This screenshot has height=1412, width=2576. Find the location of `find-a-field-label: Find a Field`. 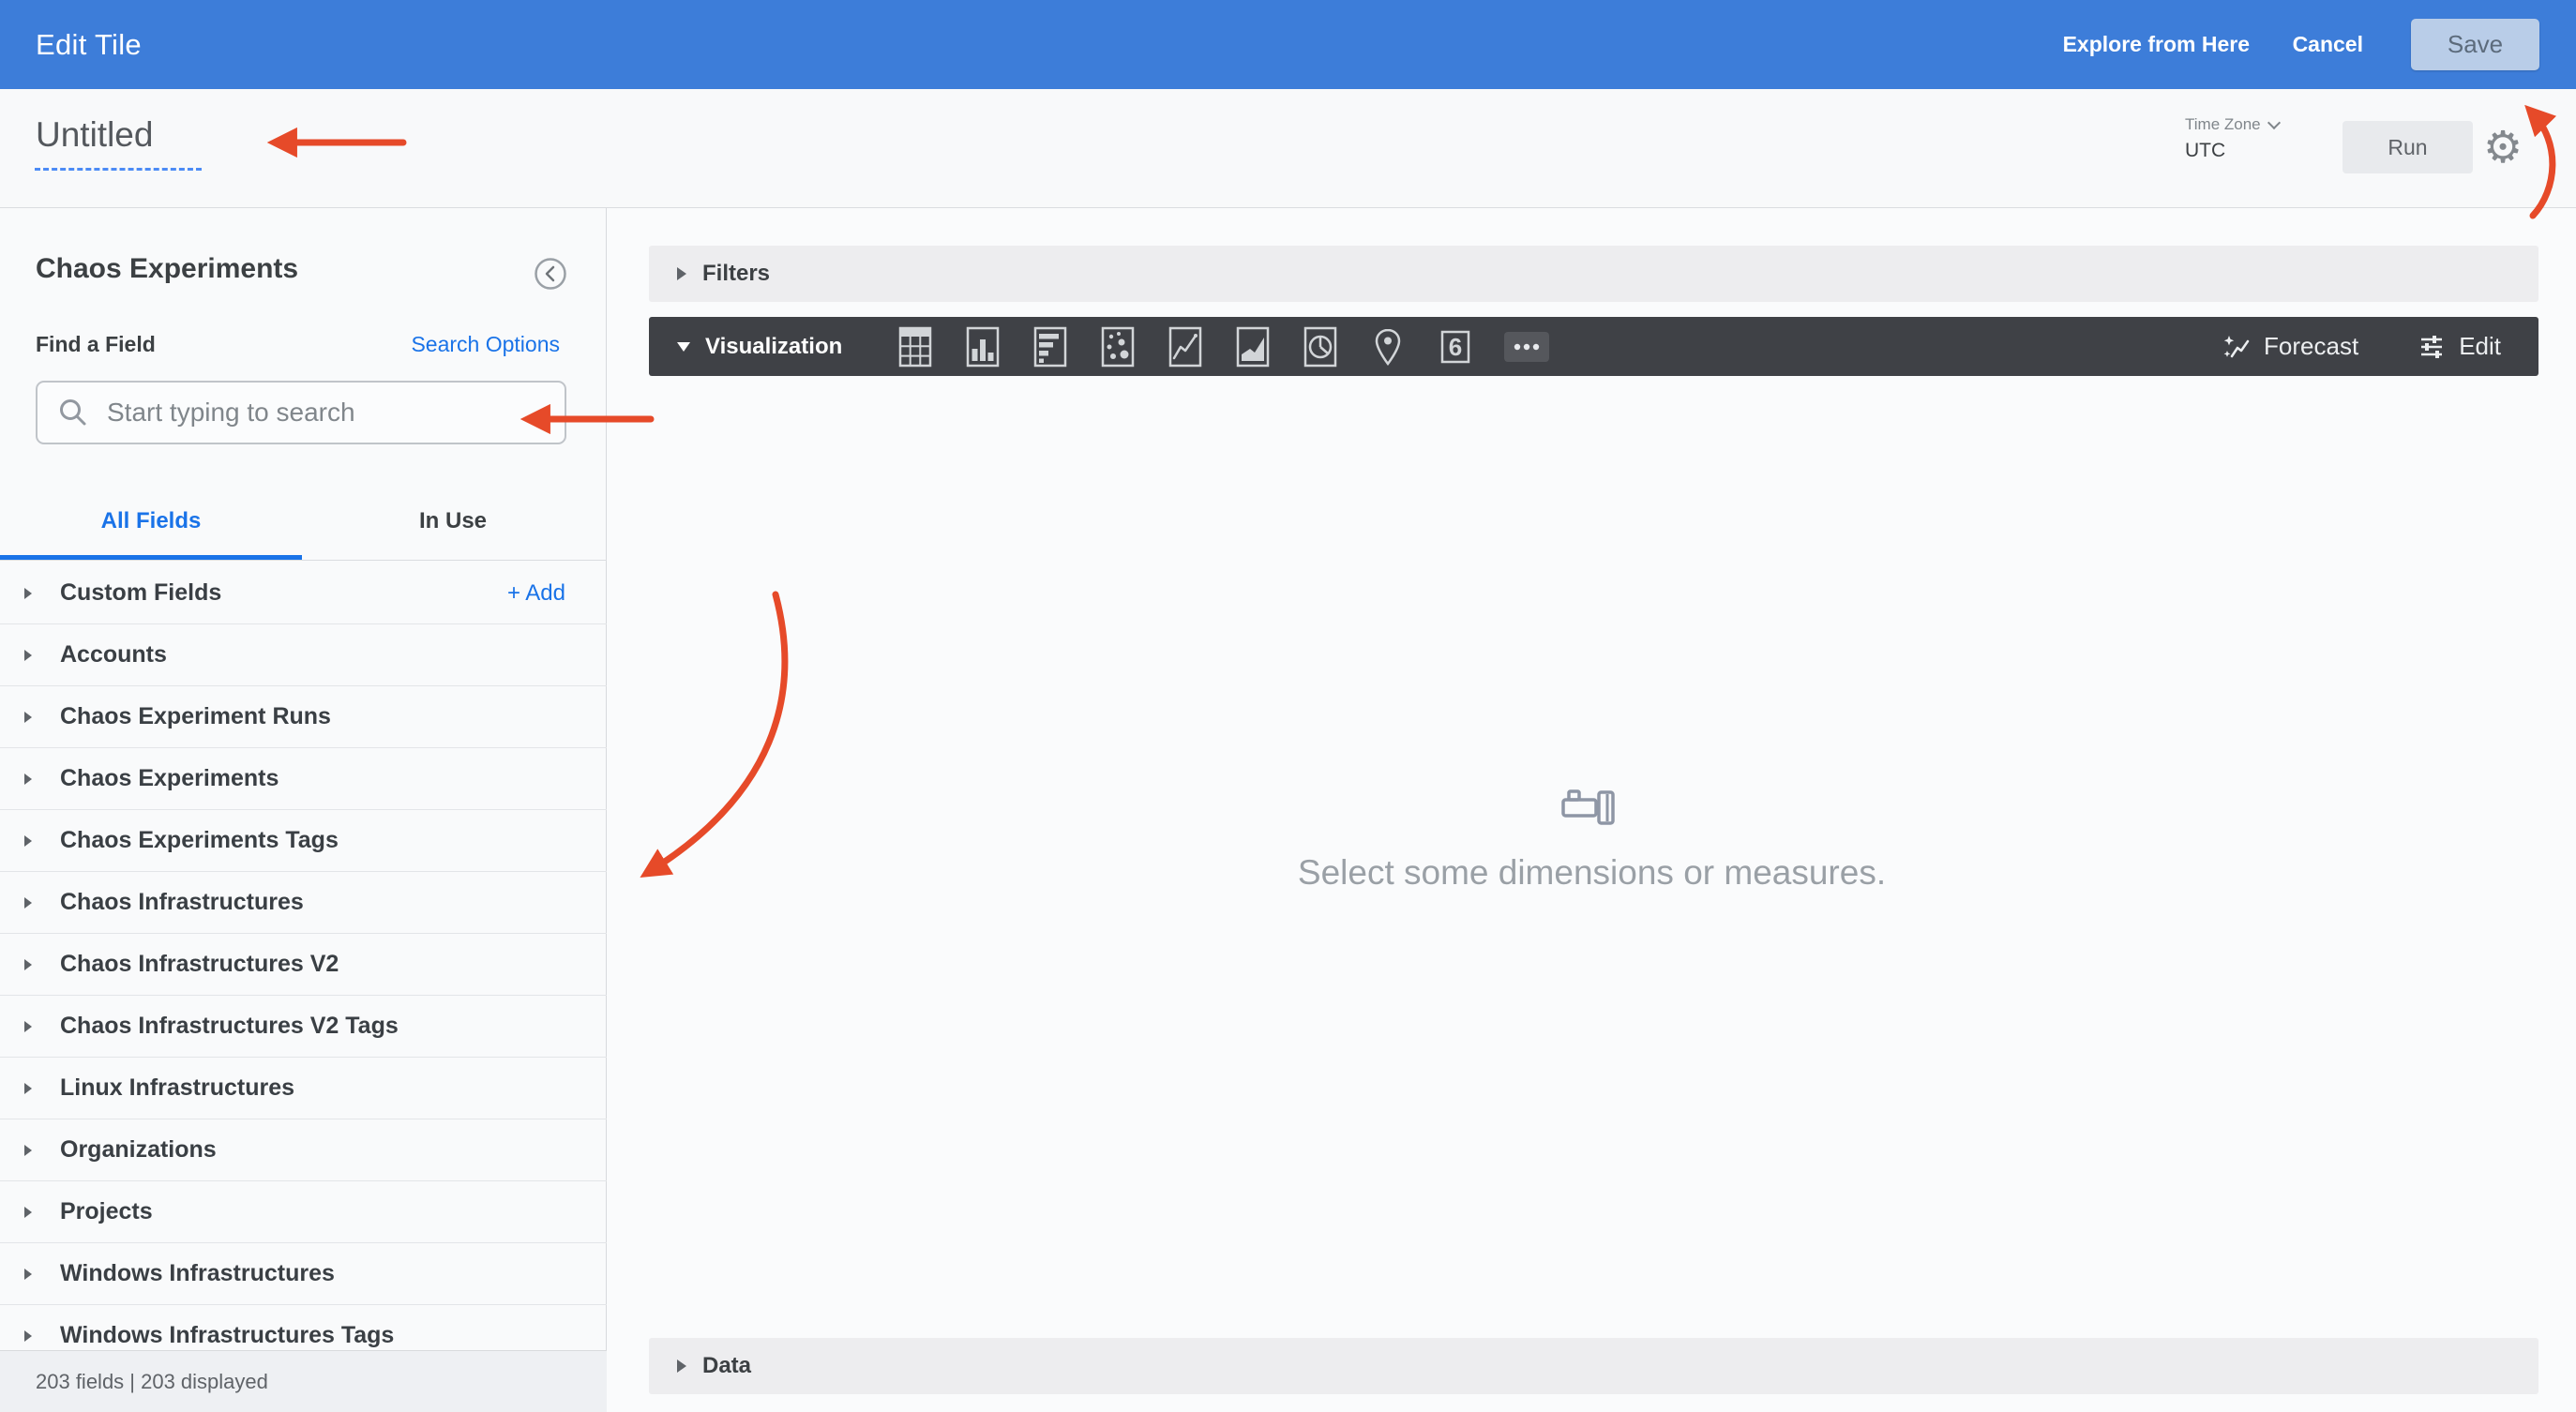

find-a-field-label: Find a Field is located at coordinates (96, 344).